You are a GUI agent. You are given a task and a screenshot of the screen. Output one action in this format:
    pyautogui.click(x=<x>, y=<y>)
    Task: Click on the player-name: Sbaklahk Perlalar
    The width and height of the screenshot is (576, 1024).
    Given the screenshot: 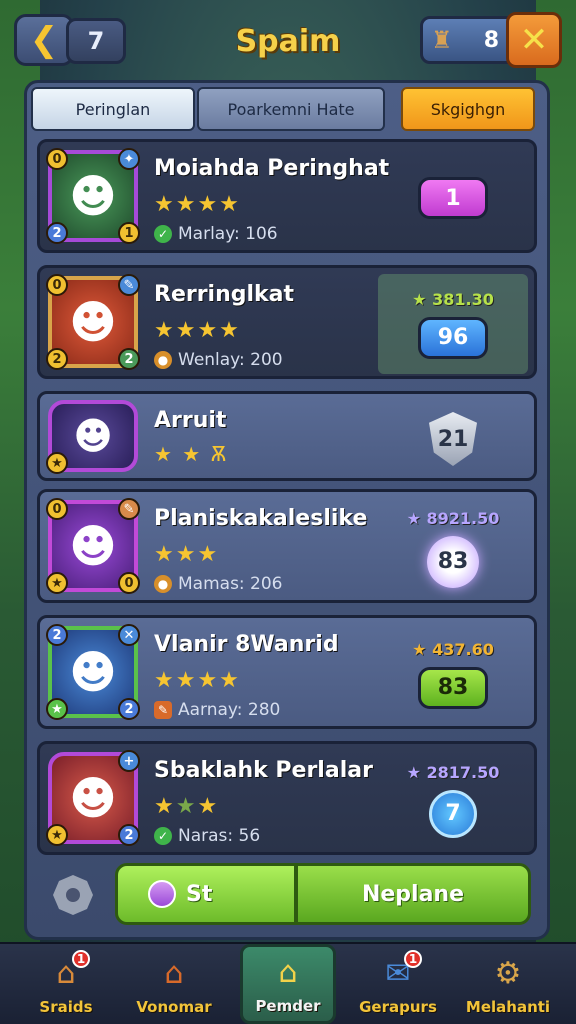 What is the action you would take?
    pyautogui.click(x=263, y=770)
    